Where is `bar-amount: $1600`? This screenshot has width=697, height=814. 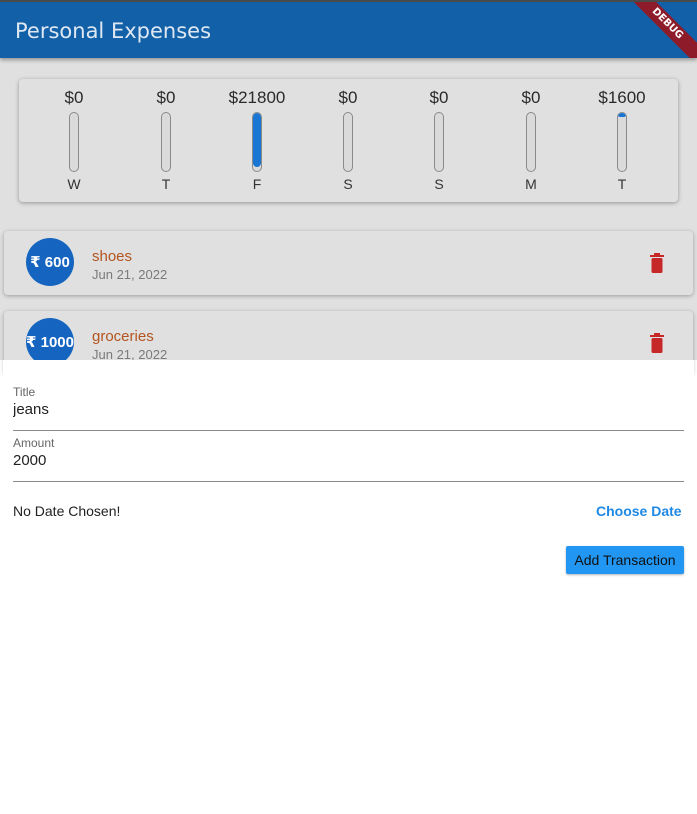
bar-amount: $1600 is located at coordinates (622, 97).